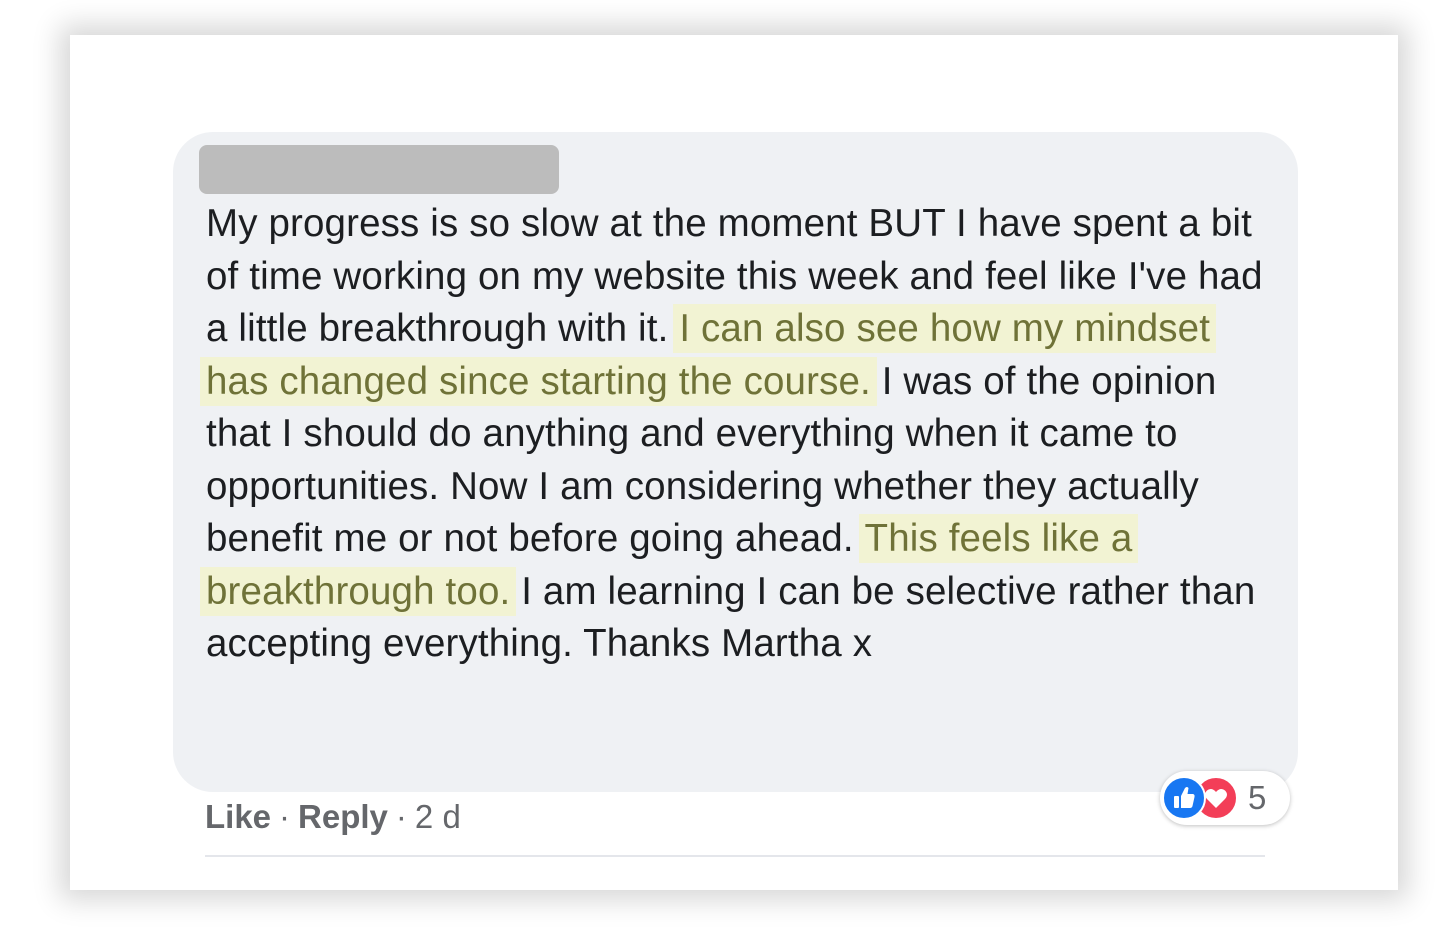  Describe the element at coordinates (343, 816) in the screenshot. I see `reply-button: Reply` at that location.